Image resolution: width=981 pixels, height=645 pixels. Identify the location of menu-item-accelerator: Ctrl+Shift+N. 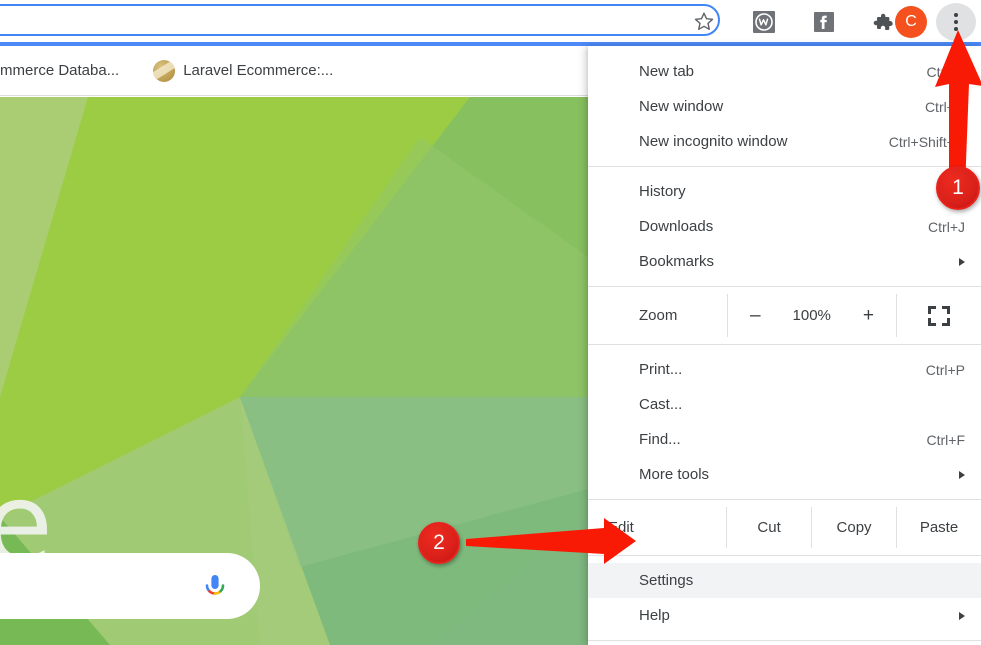
(926, 141).